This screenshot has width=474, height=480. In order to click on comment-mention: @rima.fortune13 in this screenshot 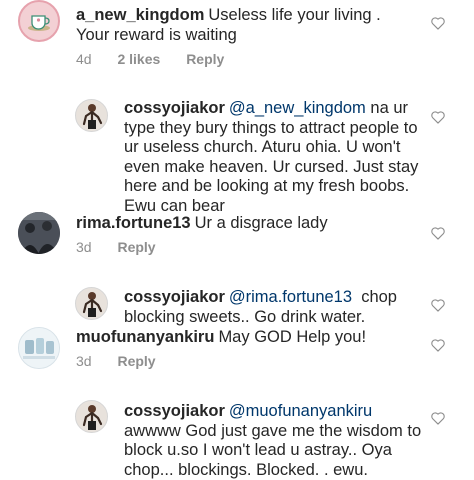, I will do `click(290, 297)`.